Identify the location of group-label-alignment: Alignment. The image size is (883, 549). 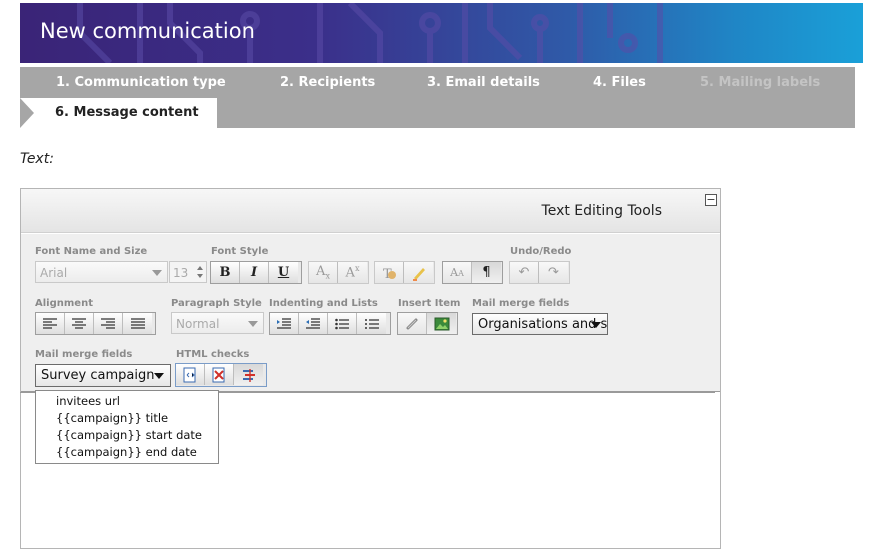
(64, 303).